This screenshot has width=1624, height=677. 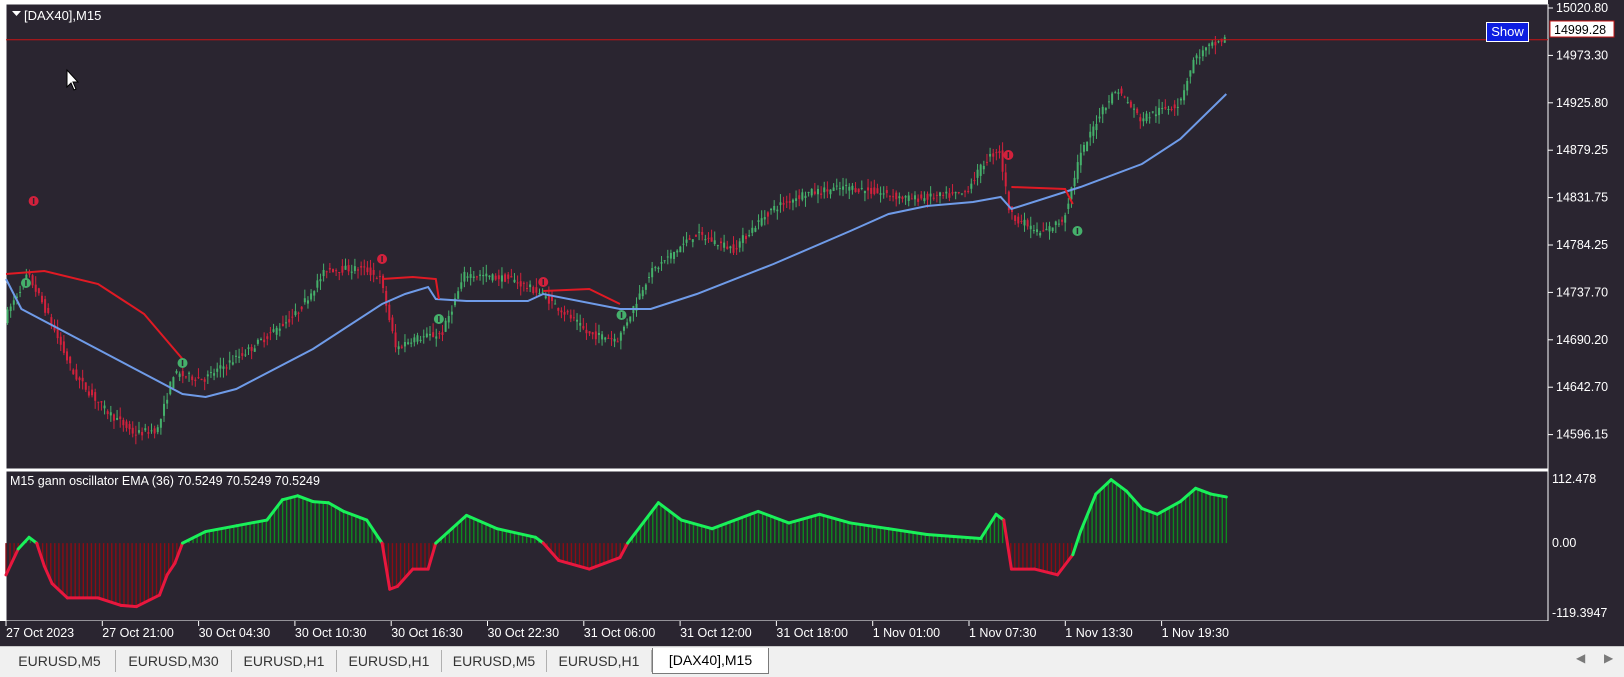 I want to click on scroll-left-icon: ◀, so click(x=1580, y=658).